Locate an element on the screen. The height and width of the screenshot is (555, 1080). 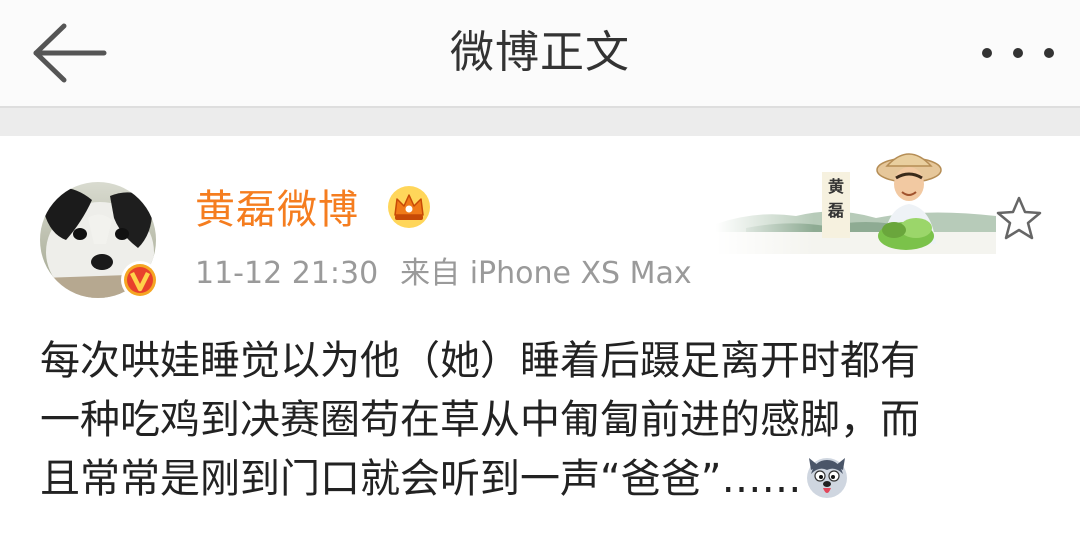
star-outline-icon is located at coordinates (1019, 218).